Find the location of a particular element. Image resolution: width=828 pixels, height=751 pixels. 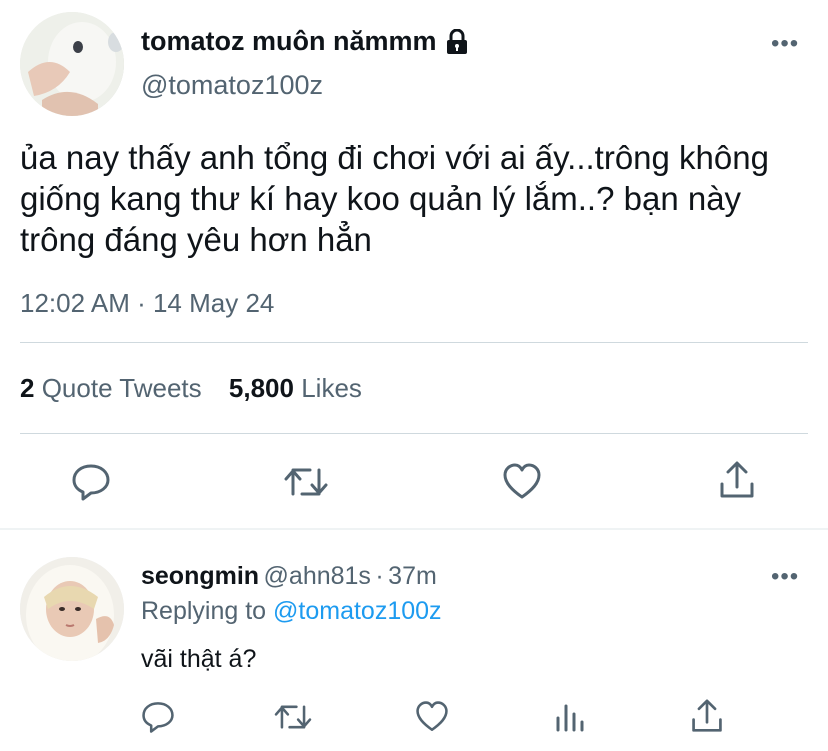

author-display-name: tomatoz muôn nămmm is located at coordinates (289, 41).